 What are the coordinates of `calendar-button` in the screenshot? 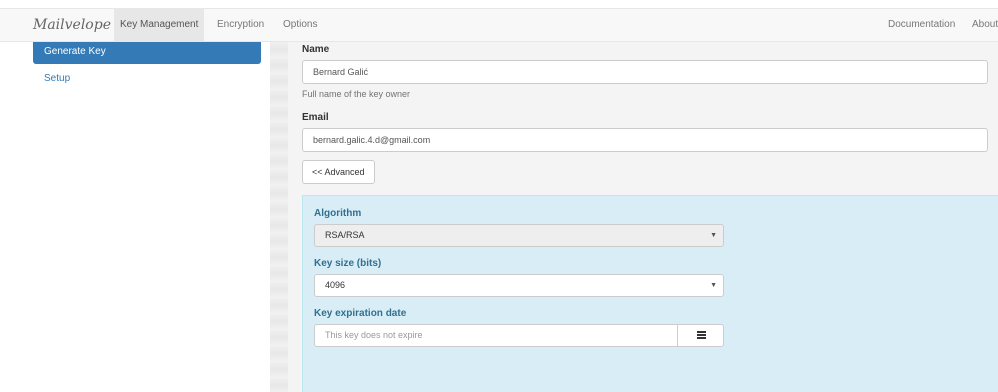 It's located at (700, 335).